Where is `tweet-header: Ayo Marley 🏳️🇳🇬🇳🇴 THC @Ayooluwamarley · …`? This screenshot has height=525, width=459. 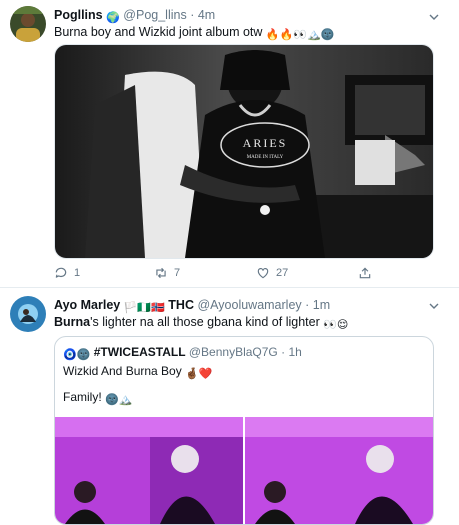 tweet-header: Ayo Marley 🏳️🇳🇬🇳🇴 THC @Ayooluwamarley · … is located at coordinates (192, 306).